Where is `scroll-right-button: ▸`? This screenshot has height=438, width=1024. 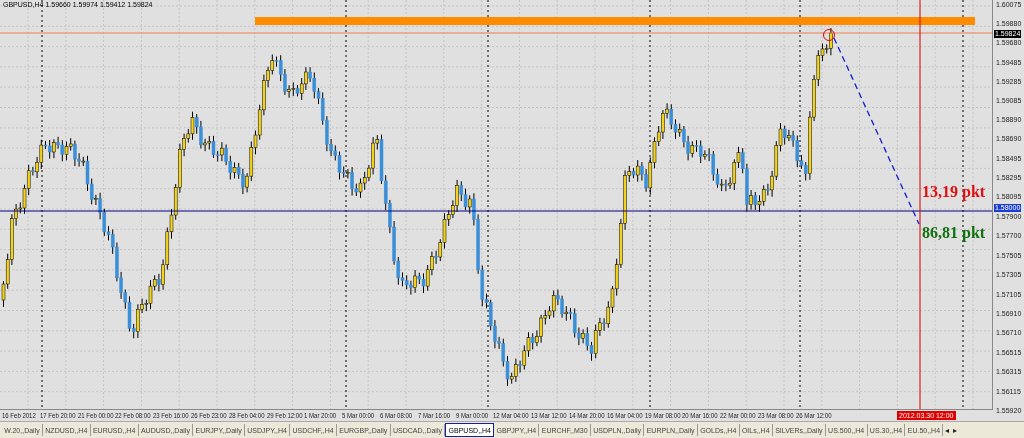 scroll-right-button: ▸ is located at coordinates (955, 430).